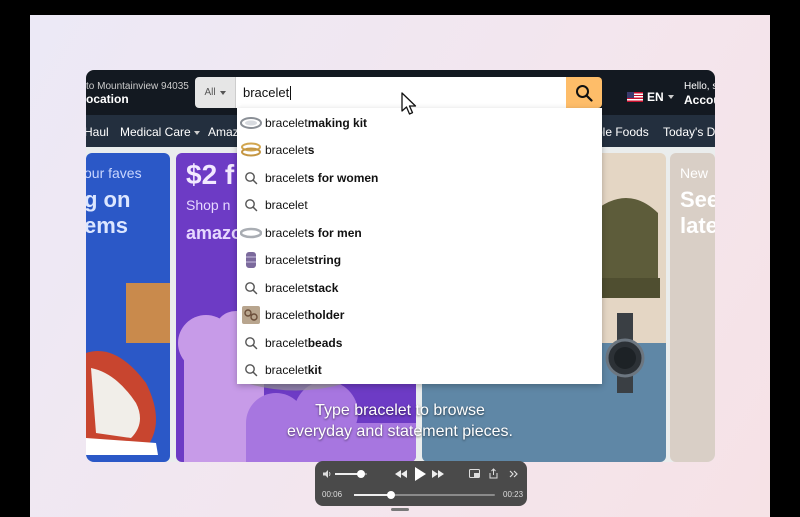  I want to click on picture-in-picture-icon, so click(474, 473).